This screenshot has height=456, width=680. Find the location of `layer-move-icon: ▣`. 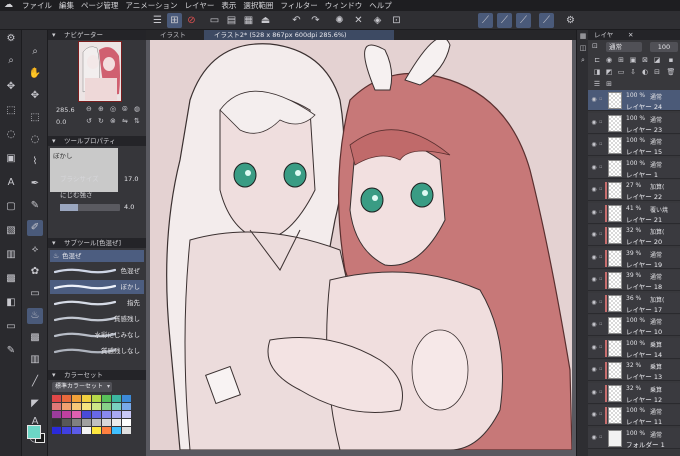

layer-move-icon: ▣ is located at coordinates (11, 159).